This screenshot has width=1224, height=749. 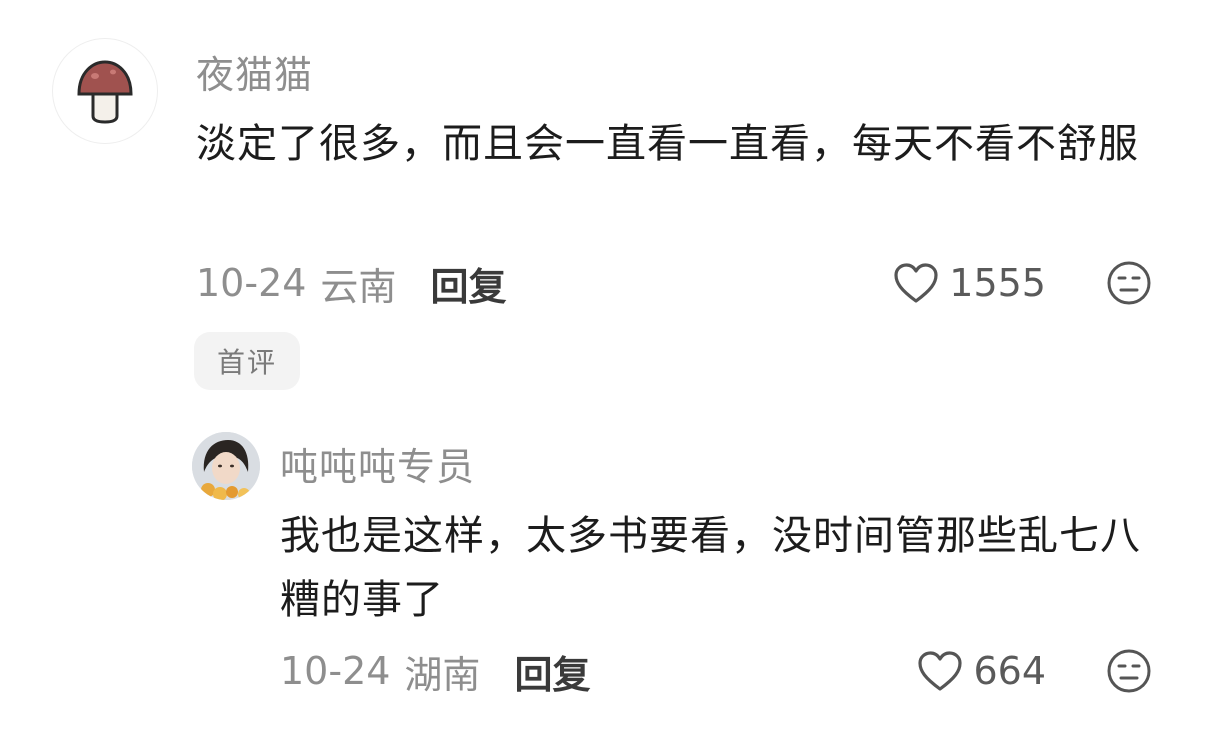 I want to click on like-button: 1555, so click(x=969, y=283).